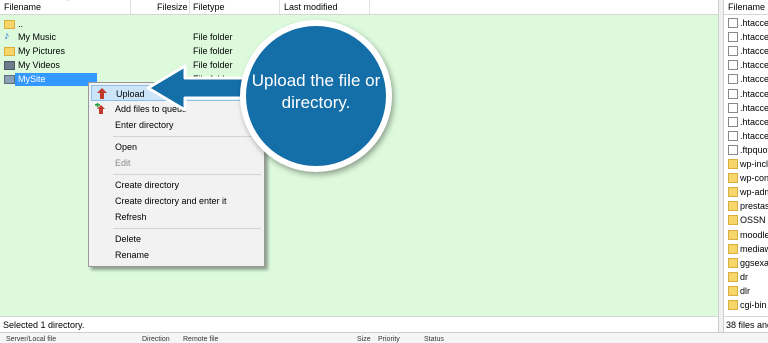  I want to click on menu-item-create-directory: Create directory, so click(176, 185).